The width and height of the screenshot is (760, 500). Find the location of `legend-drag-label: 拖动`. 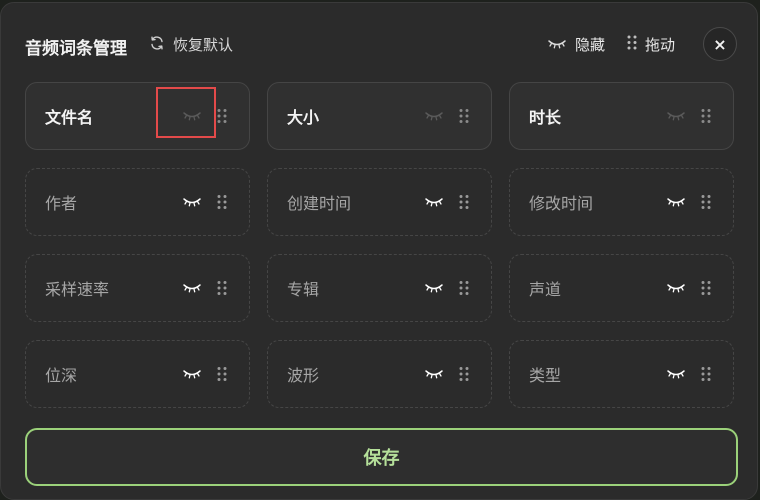

legend-drag-label: 拖动 is located at coordinates (660, 45).